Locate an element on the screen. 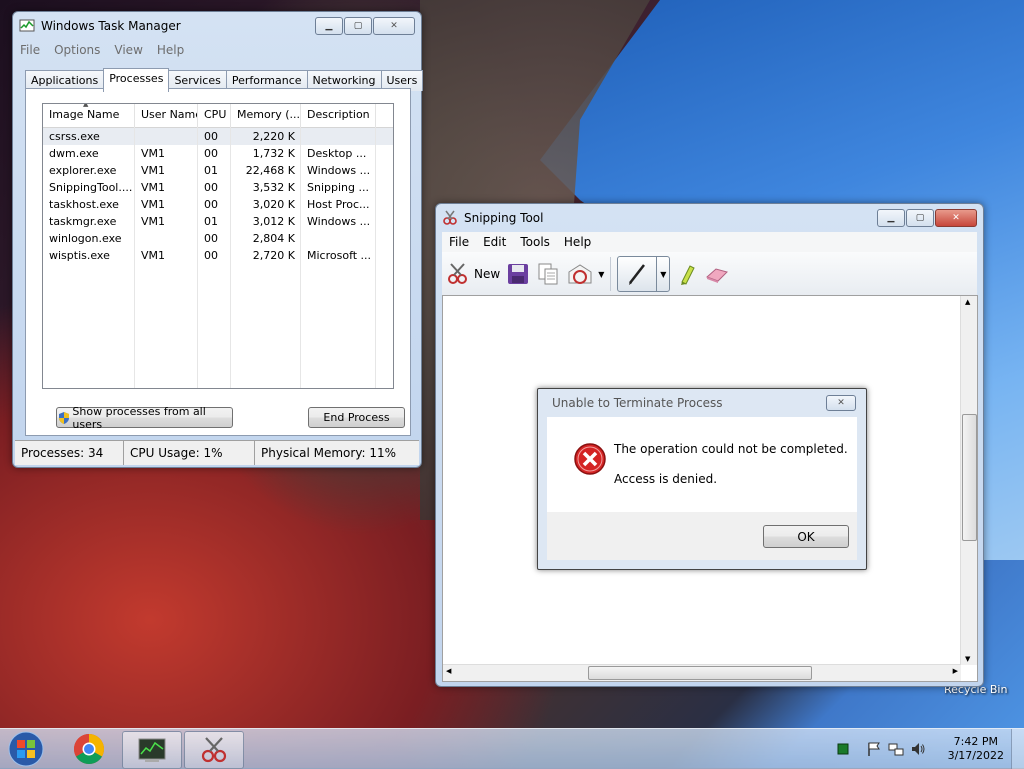 This screenshot has height=769, width=1024. scroll-right-icon: ▶ is located at coordinates (955, 671).